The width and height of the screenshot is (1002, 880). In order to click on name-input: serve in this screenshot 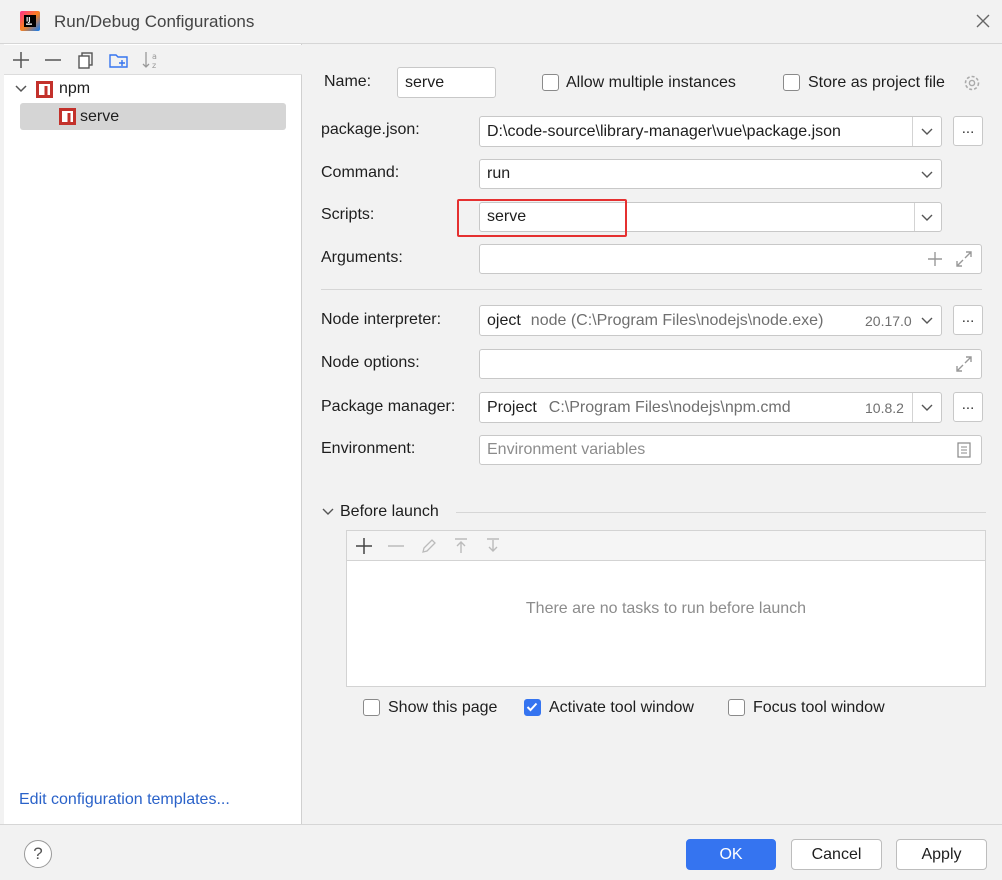, I will do `click(446, 82)`.